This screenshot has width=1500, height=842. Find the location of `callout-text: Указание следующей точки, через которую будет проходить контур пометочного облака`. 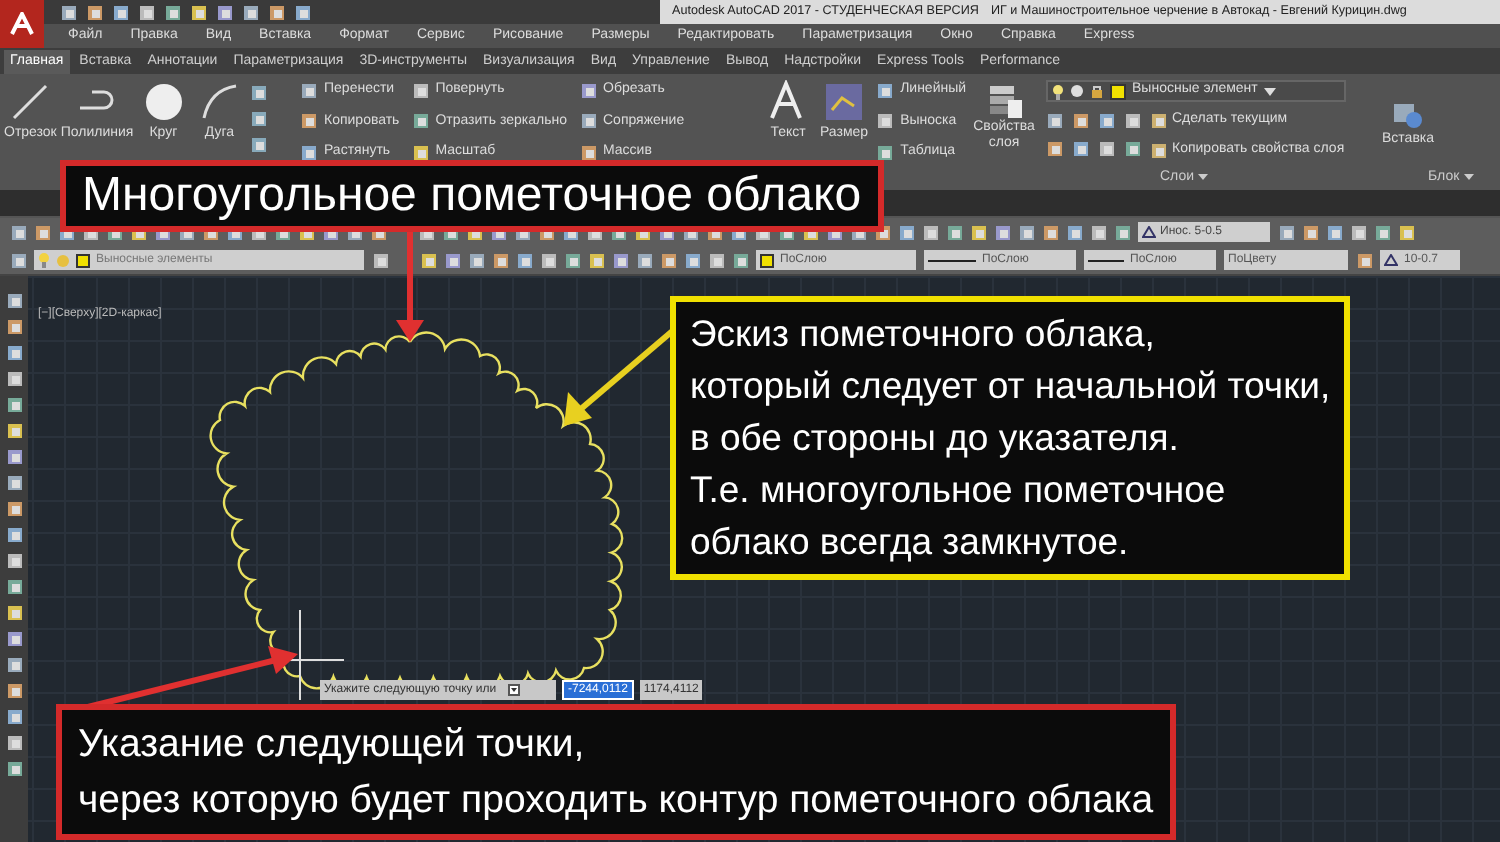

callout-text: Указание следующей точки, через которую будет проходить контур пометочного облака is located at coordinates (616, 773).